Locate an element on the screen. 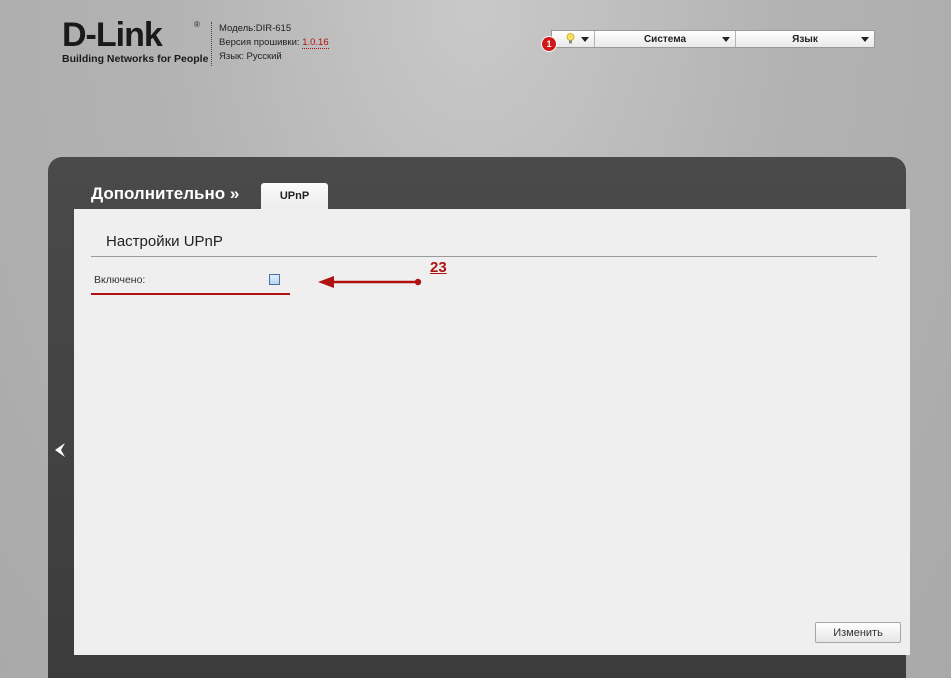  tab-upnp: UPnP is located at coordinates (294, 196).